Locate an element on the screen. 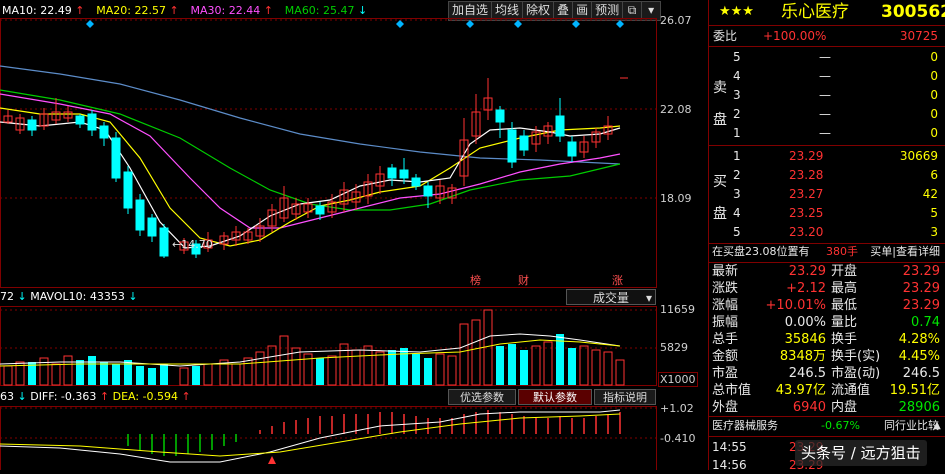 This screenshot has width=945, height=474. stats-row: 总手 35846 换手 4.28% is located at coordinates (825, 339).